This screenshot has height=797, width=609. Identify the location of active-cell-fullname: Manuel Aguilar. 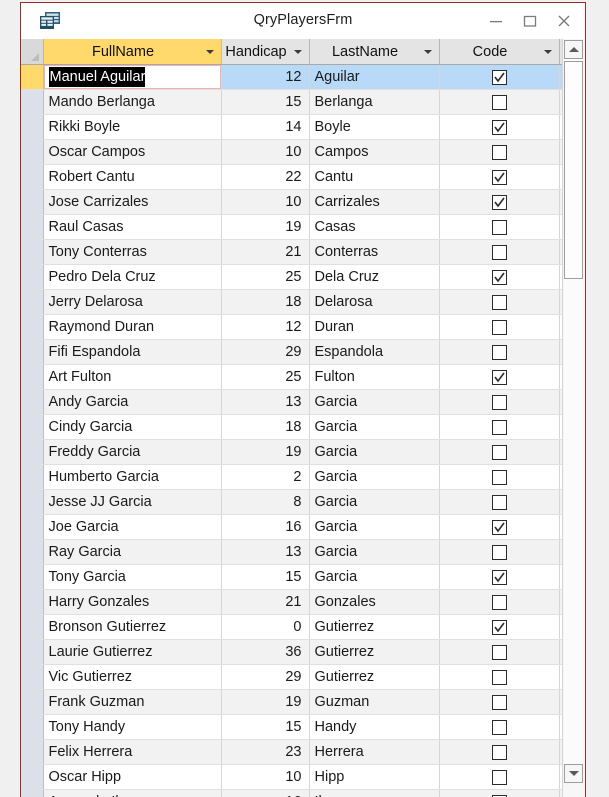
(132, 77).